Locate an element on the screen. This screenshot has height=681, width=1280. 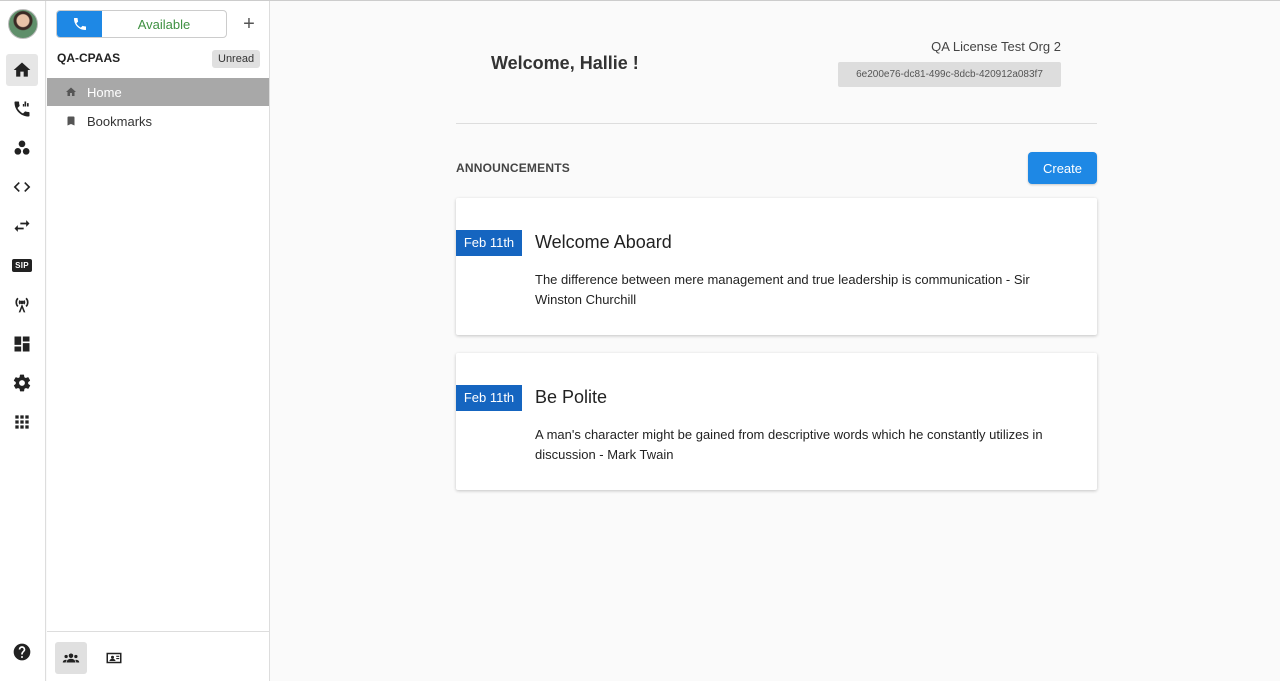
unread-filter-button: Unread is located at coordinates (236, 59).